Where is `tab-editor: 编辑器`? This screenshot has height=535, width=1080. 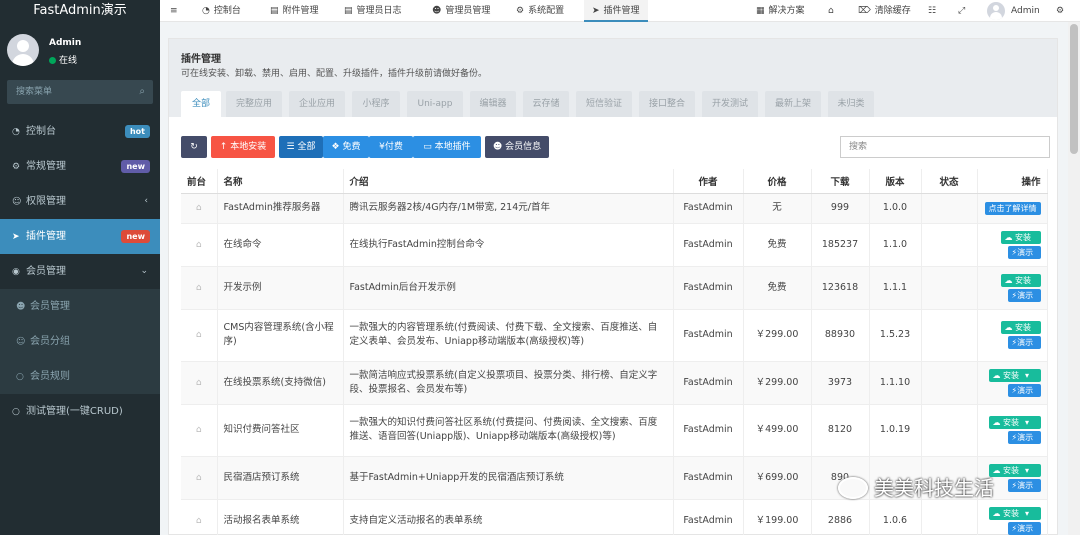
tab-editor: 编辑器 is located at coordinates (493, 104).